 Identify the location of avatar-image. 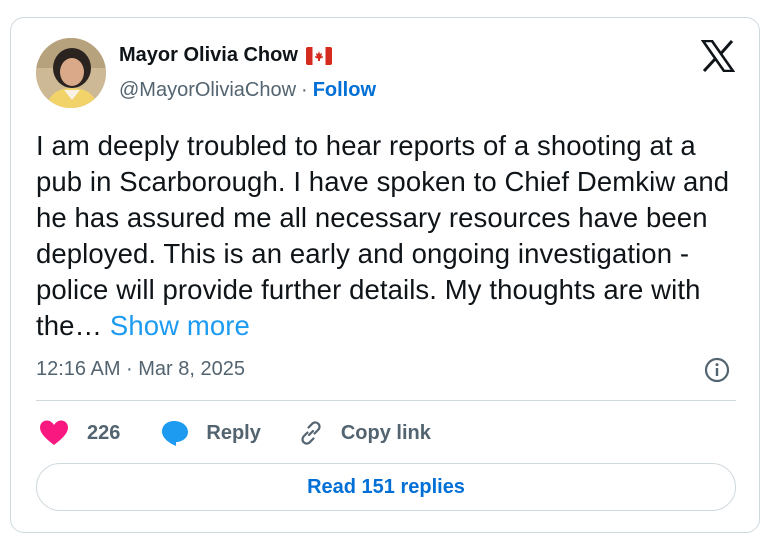
(71, 73).